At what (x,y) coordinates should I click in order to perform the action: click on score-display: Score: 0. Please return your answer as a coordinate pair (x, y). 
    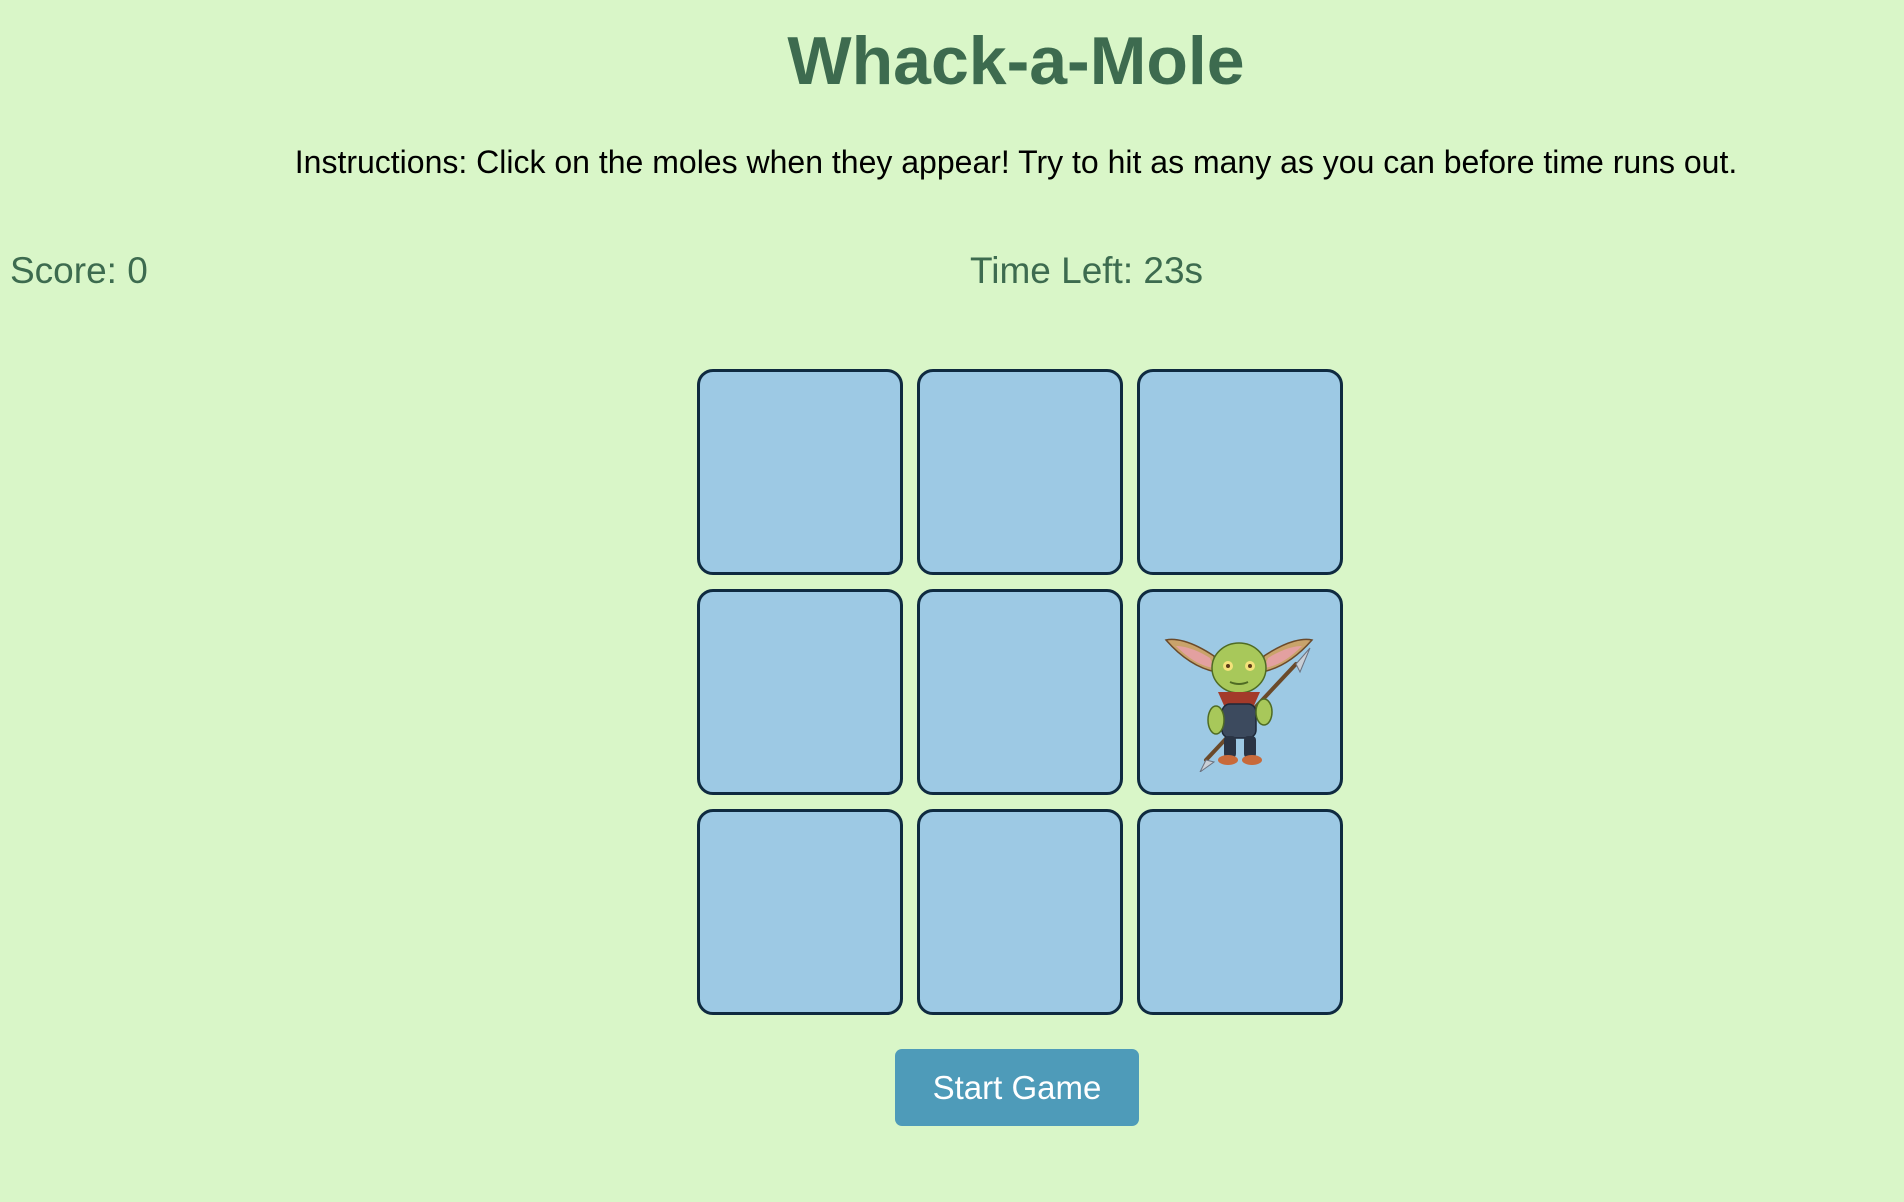
    Looking at the image, I should click on (79, 270).